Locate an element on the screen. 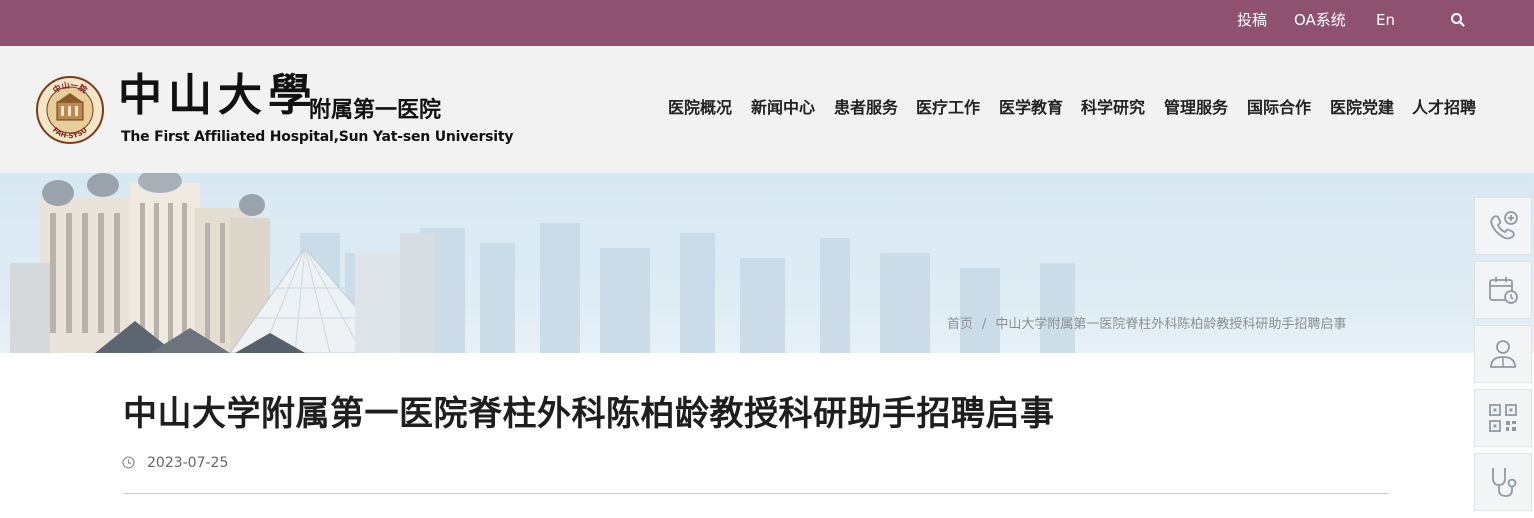 The width and height of the screenshot is (1534, 518). clock-icon is located at coordinates (128, 462).